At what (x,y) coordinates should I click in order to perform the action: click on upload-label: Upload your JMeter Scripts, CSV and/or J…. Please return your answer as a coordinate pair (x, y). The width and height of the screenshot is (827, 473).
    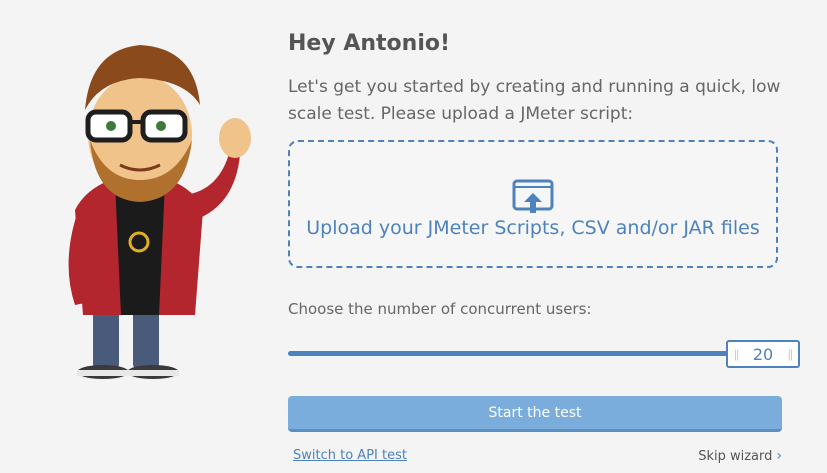
    Looking at the image, I should click on (533, 228).